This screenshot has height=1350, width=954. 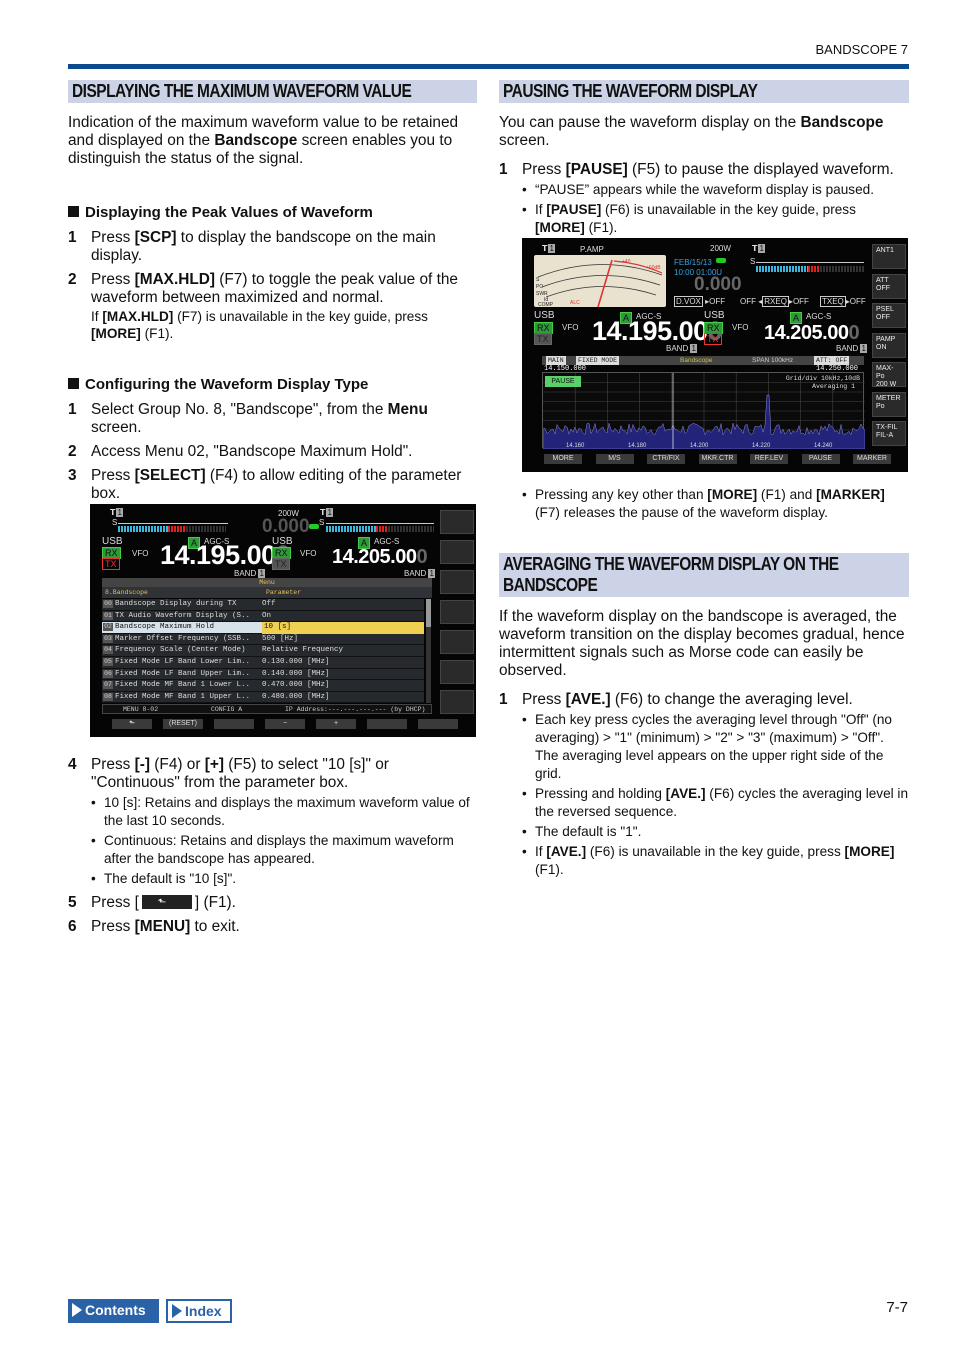 I want to click on menu-row: 01 TX Audio Waveform Display (S.. On, so click(x=263, y=616).